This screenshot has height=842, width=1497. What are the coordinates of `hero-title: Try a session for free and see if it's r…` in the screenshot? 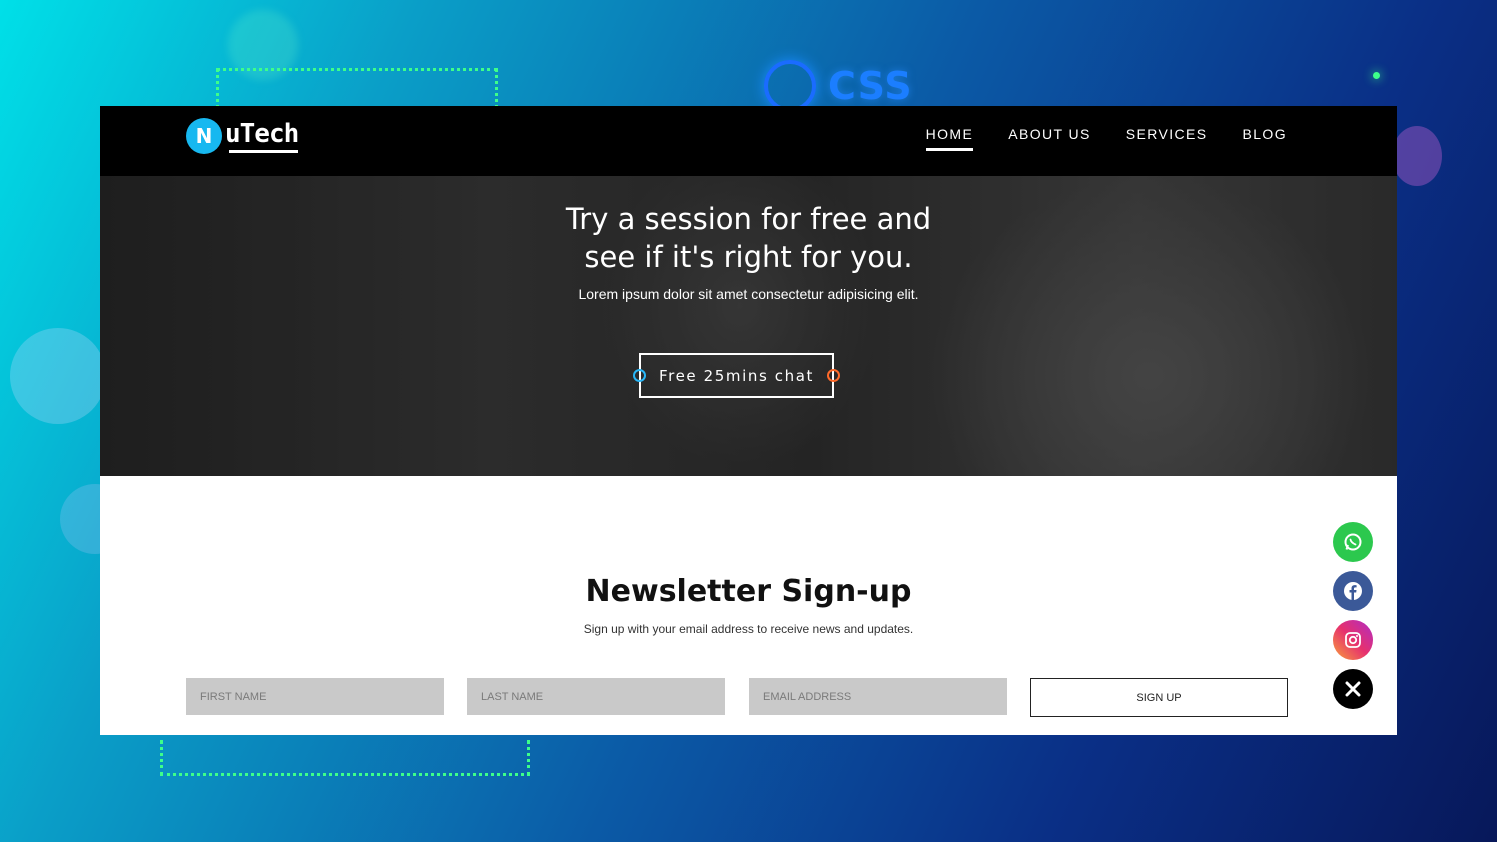 It's located at (748, 238).